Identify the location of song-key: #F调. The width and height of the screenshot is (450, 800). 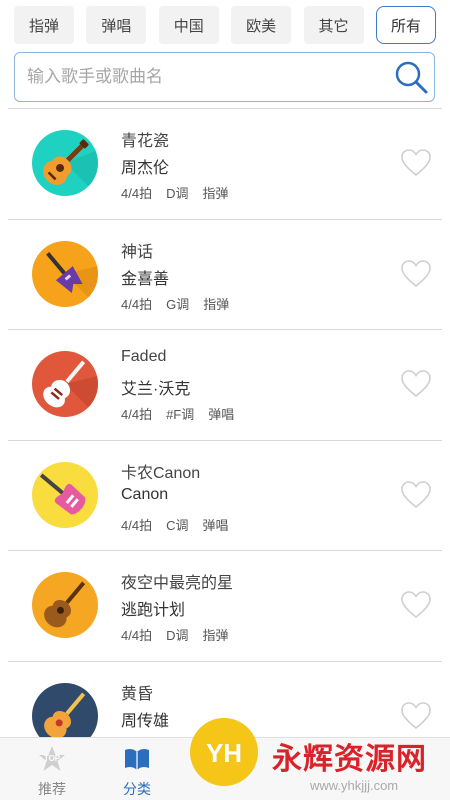
(180, 414).